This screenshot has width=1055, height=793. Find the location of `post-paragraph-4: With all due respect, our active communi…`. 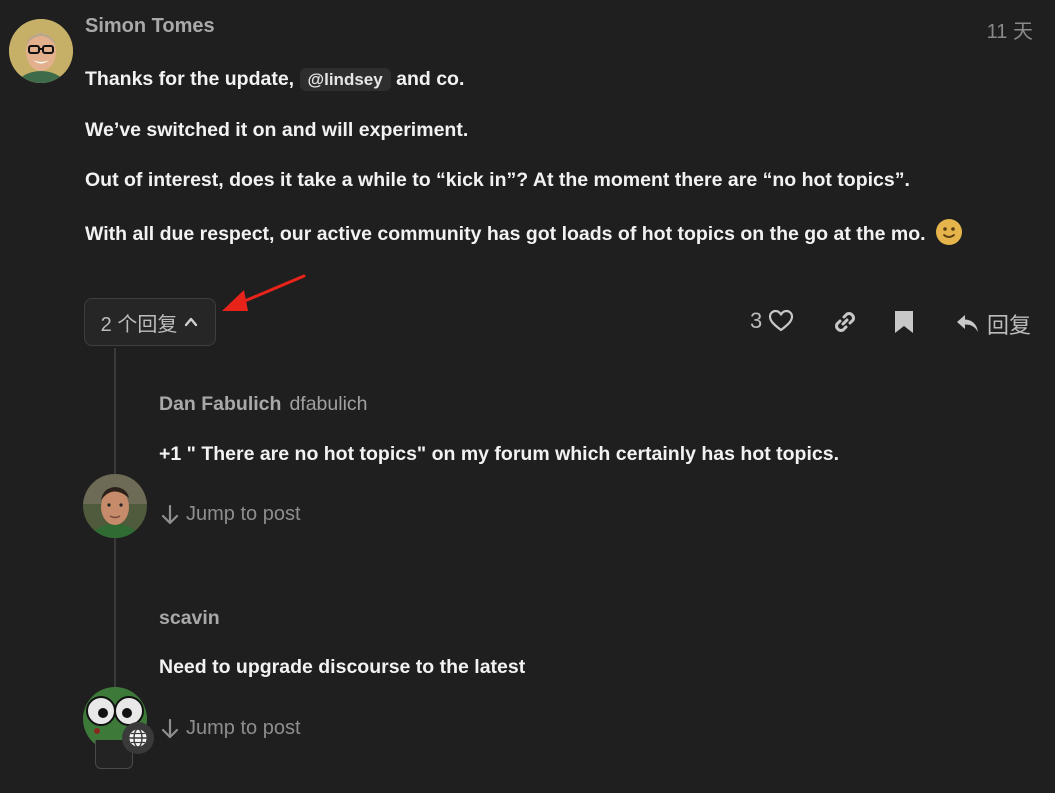

post-paragraph-4: With all due respect, our active communi… is located at coordinates (524, 235).